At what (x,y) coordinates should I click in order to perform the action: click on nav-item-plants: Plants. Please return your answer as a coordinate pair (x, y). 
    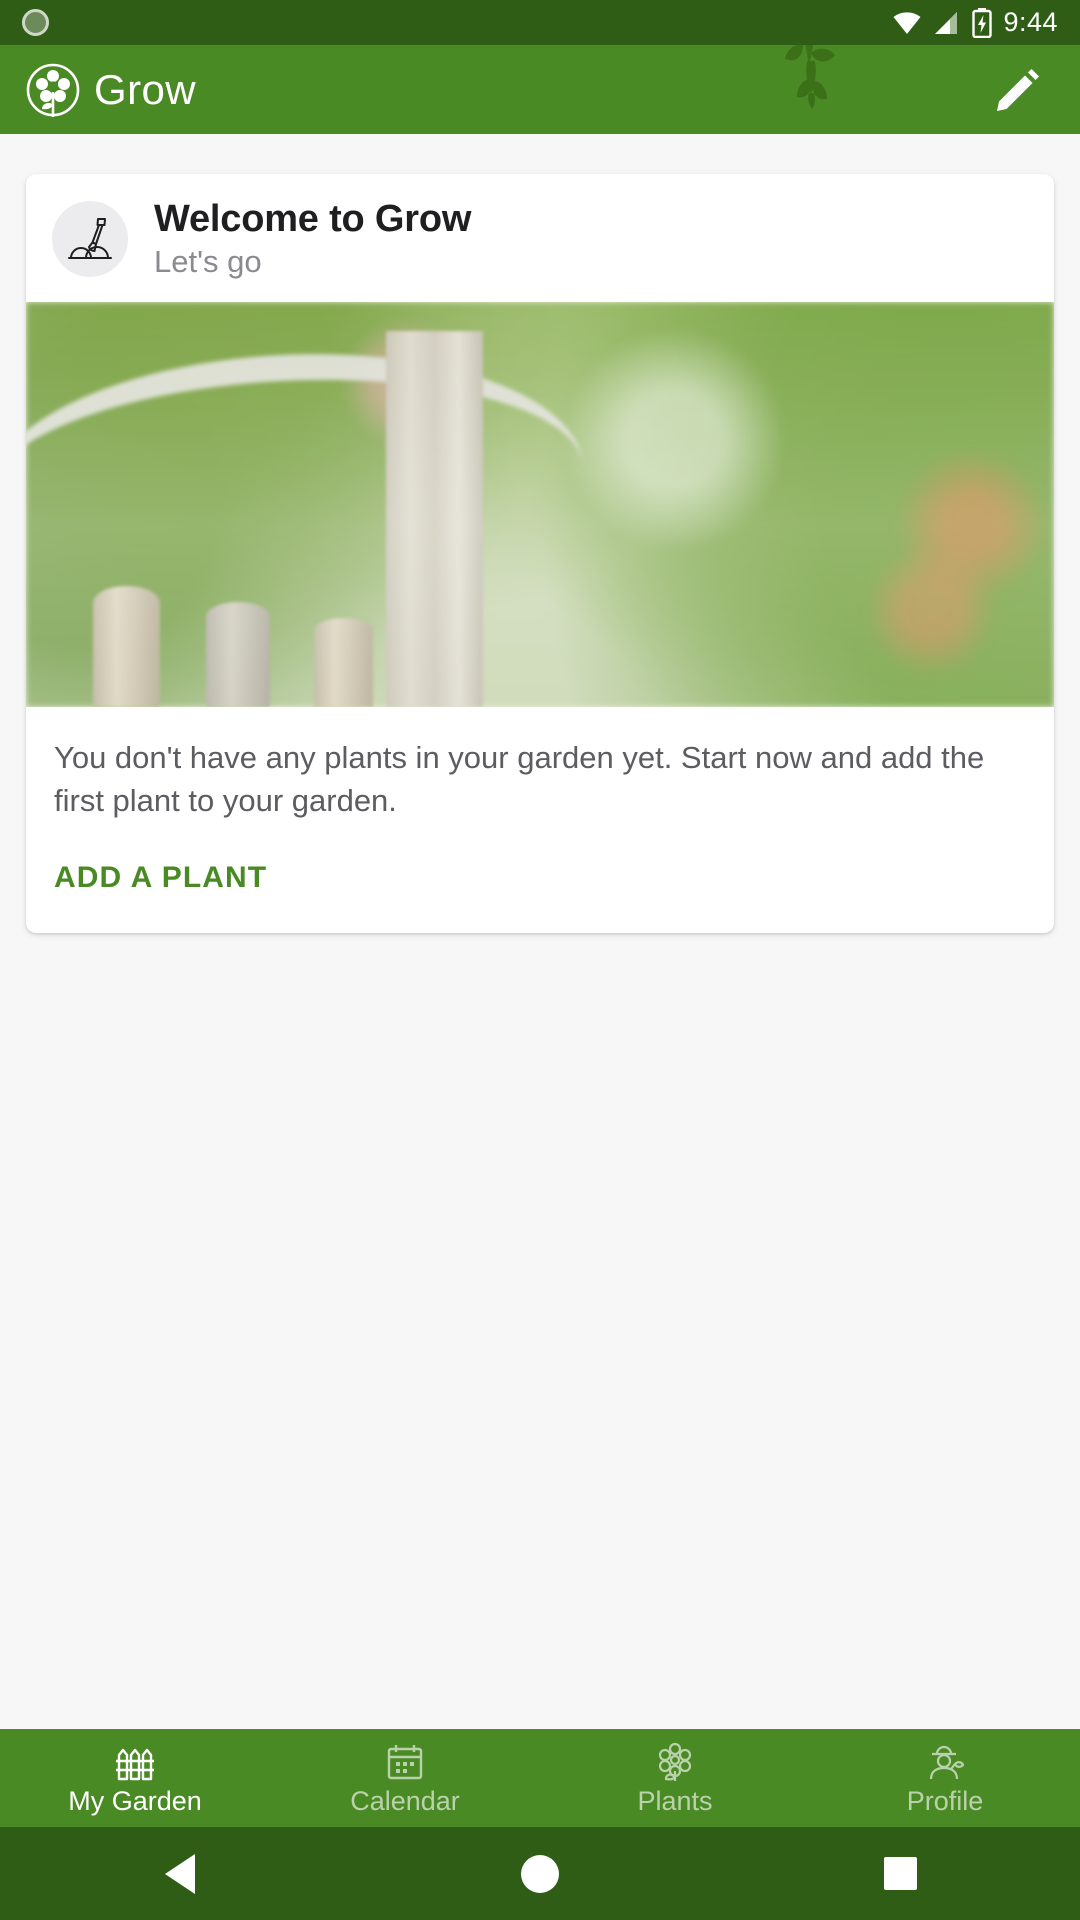
    Looking at the image, I should click on (675, 1778).